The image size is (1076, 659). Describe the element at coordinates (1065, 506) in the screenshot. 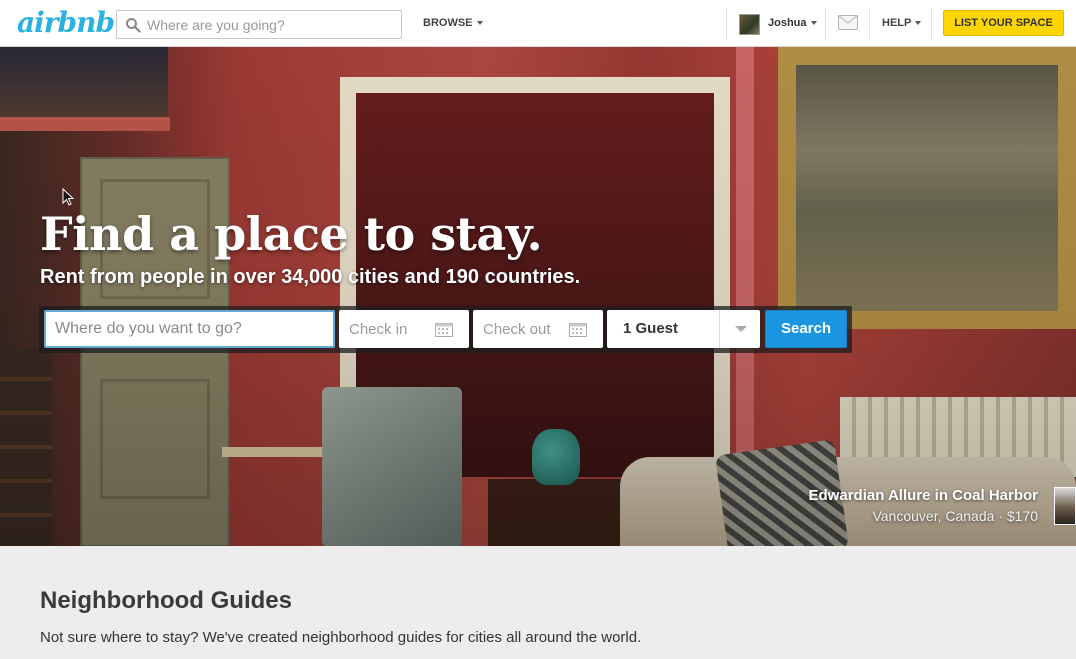

I see `host-avatar` at that location.